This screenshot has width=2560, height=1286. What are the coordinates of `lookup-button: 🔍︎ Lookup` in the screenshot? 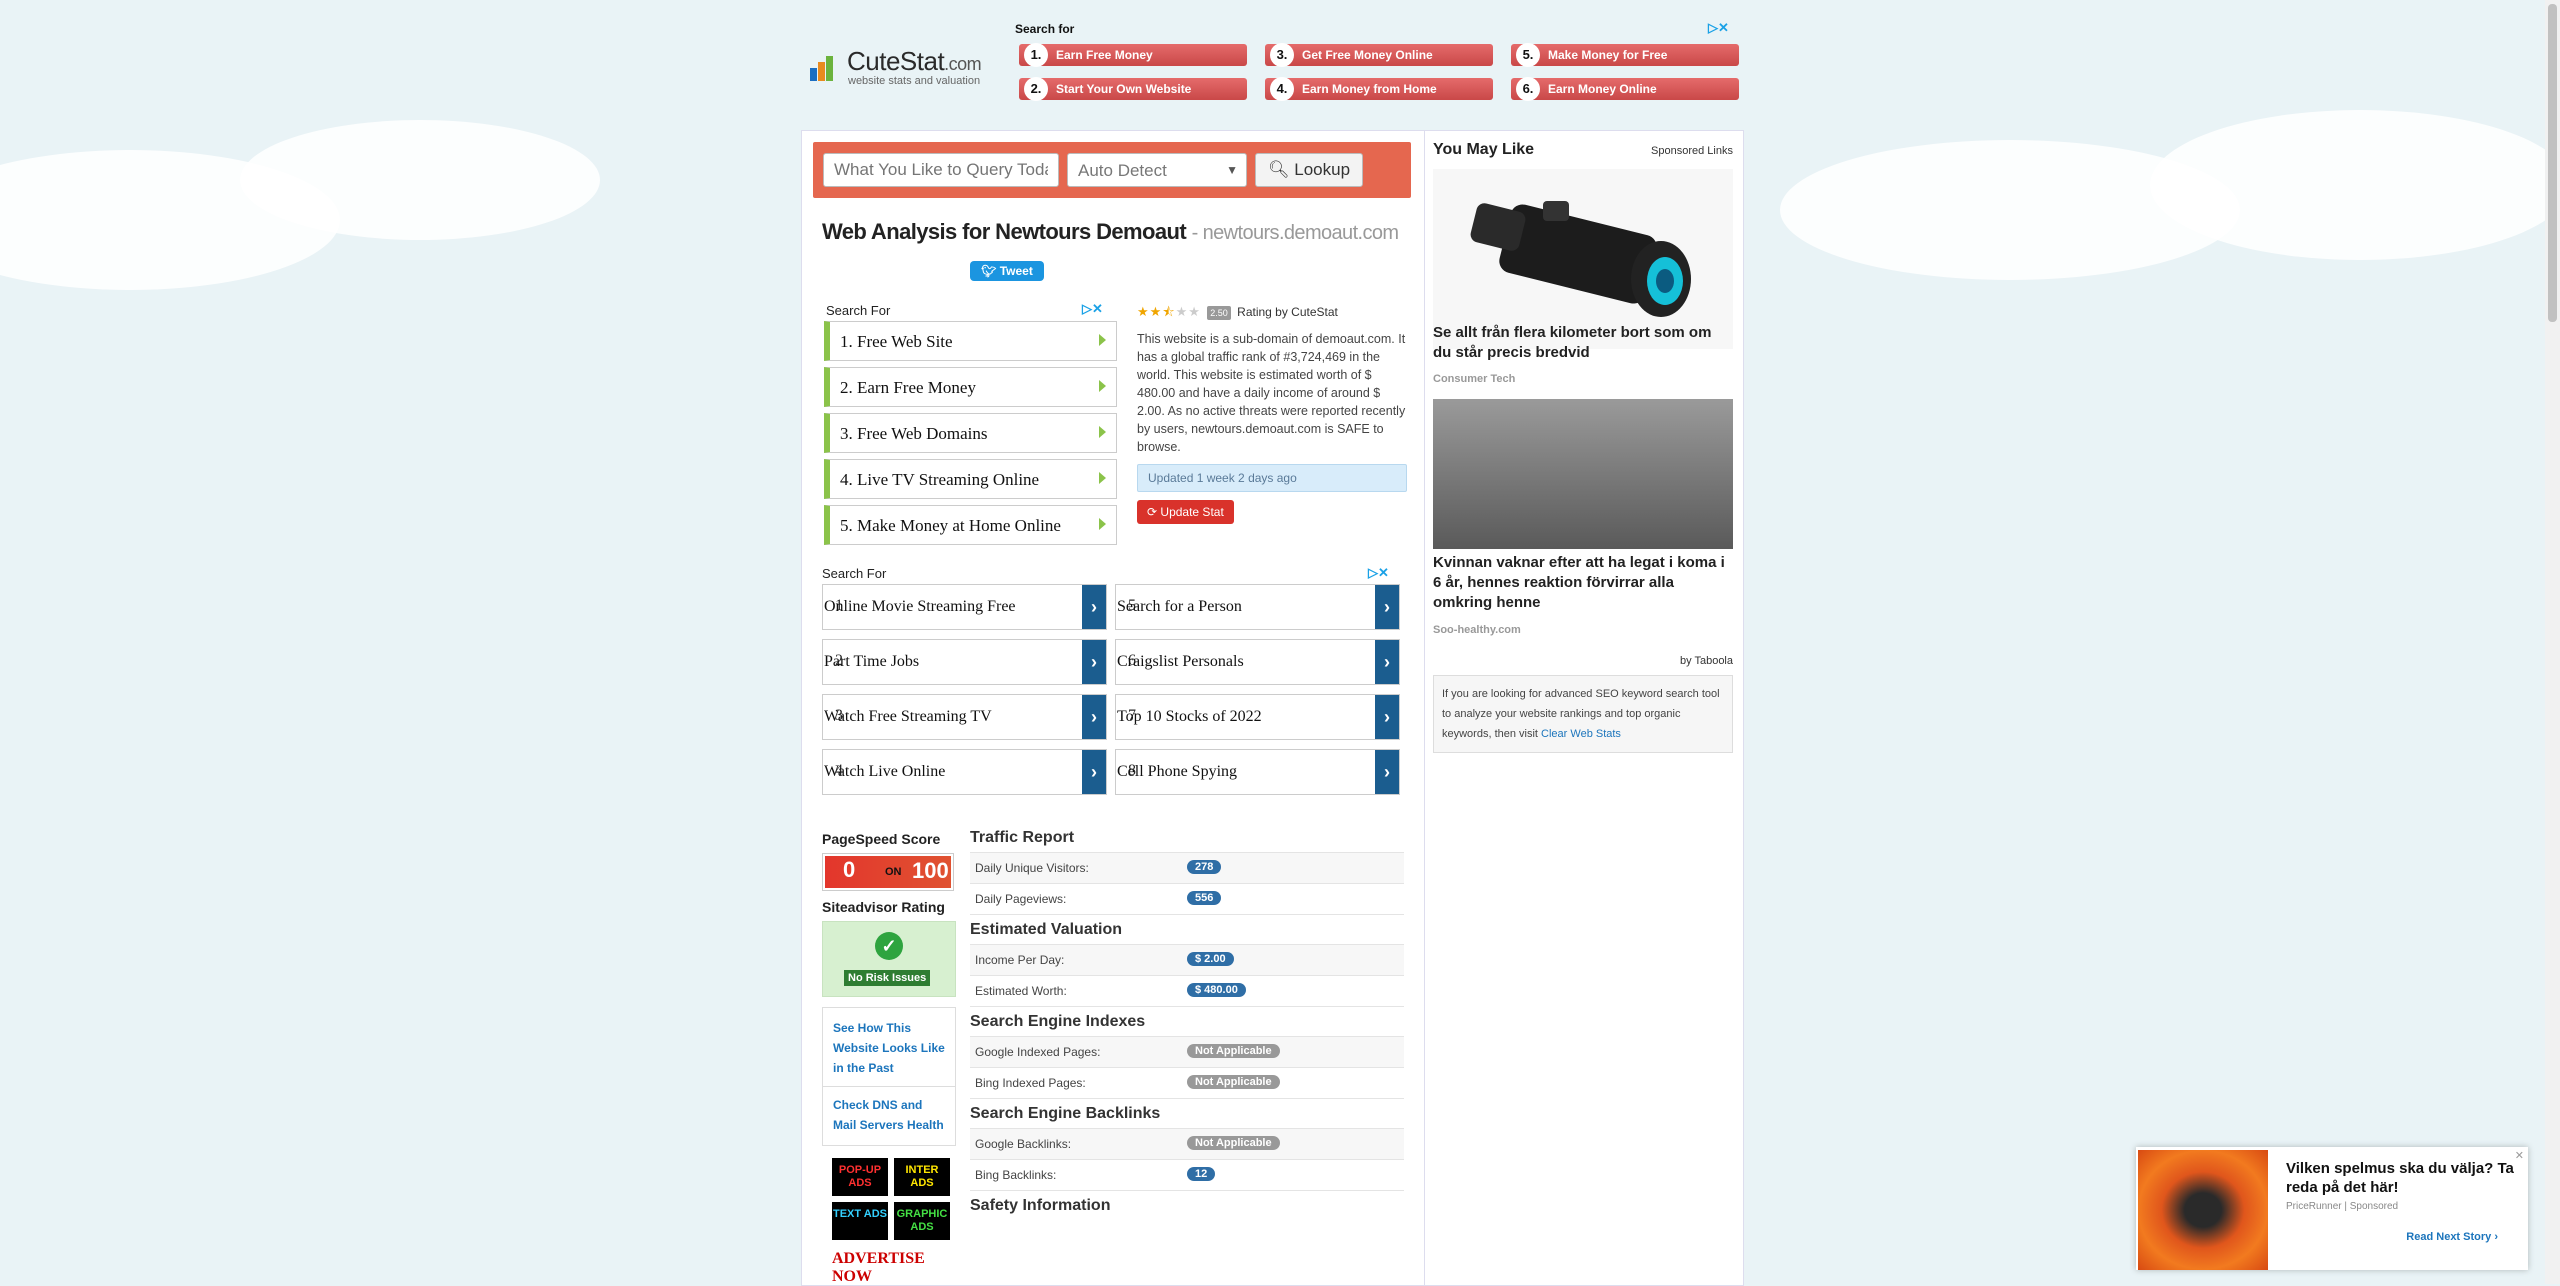 It's located at (1309, 170).